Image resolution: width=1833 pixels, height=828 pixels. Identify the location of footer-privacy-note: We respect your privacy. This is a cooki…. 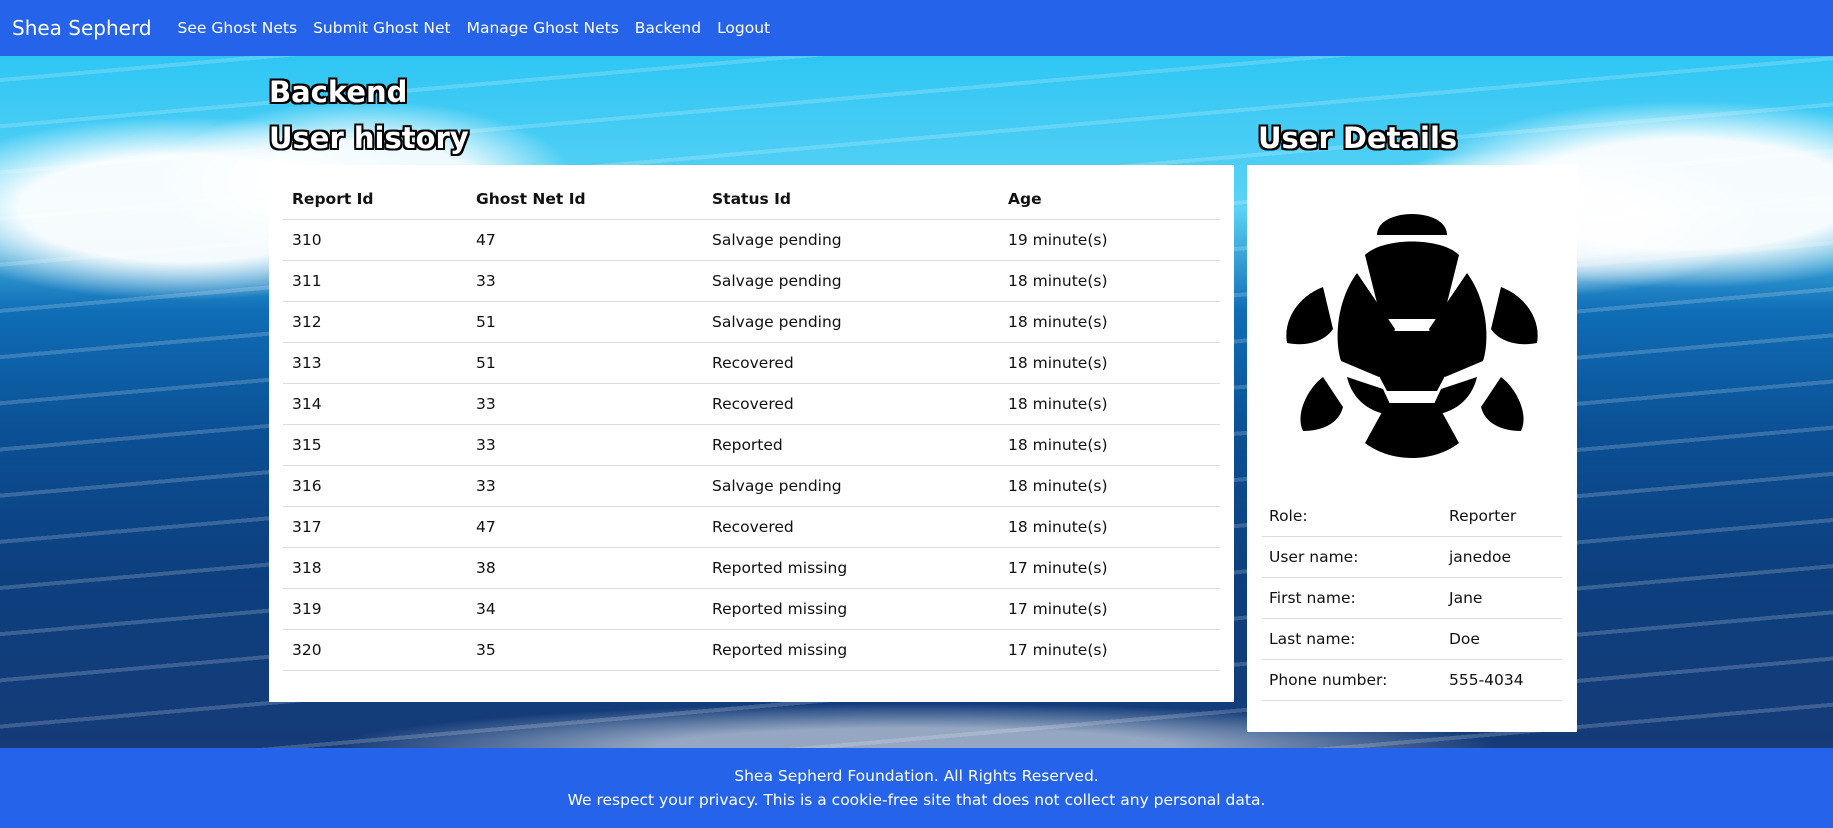
(916, 800).